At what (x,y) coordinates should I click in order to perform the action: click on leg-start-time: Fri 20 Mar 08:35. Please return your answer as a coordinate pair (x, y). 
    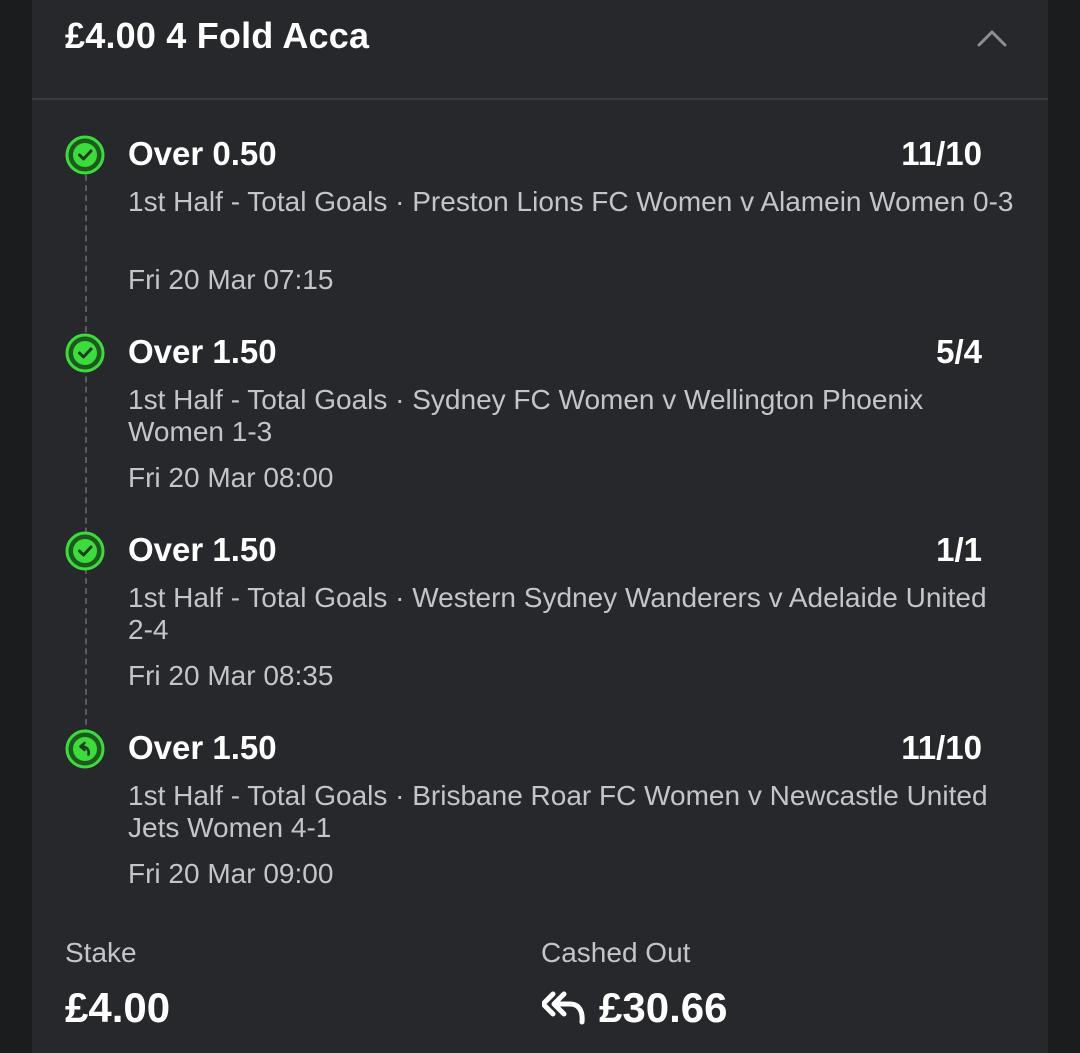
    Looking at the image, I should click on (231, 675).